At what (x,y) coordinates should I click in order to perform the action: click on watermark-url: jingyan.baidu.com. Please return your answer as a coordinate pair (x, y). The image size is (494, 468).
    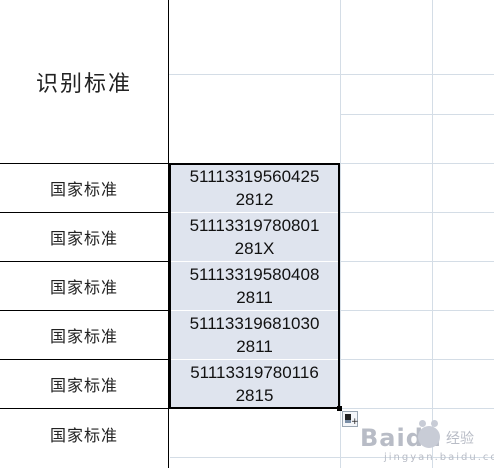
    Looking at the image, I should click on (439, 457).